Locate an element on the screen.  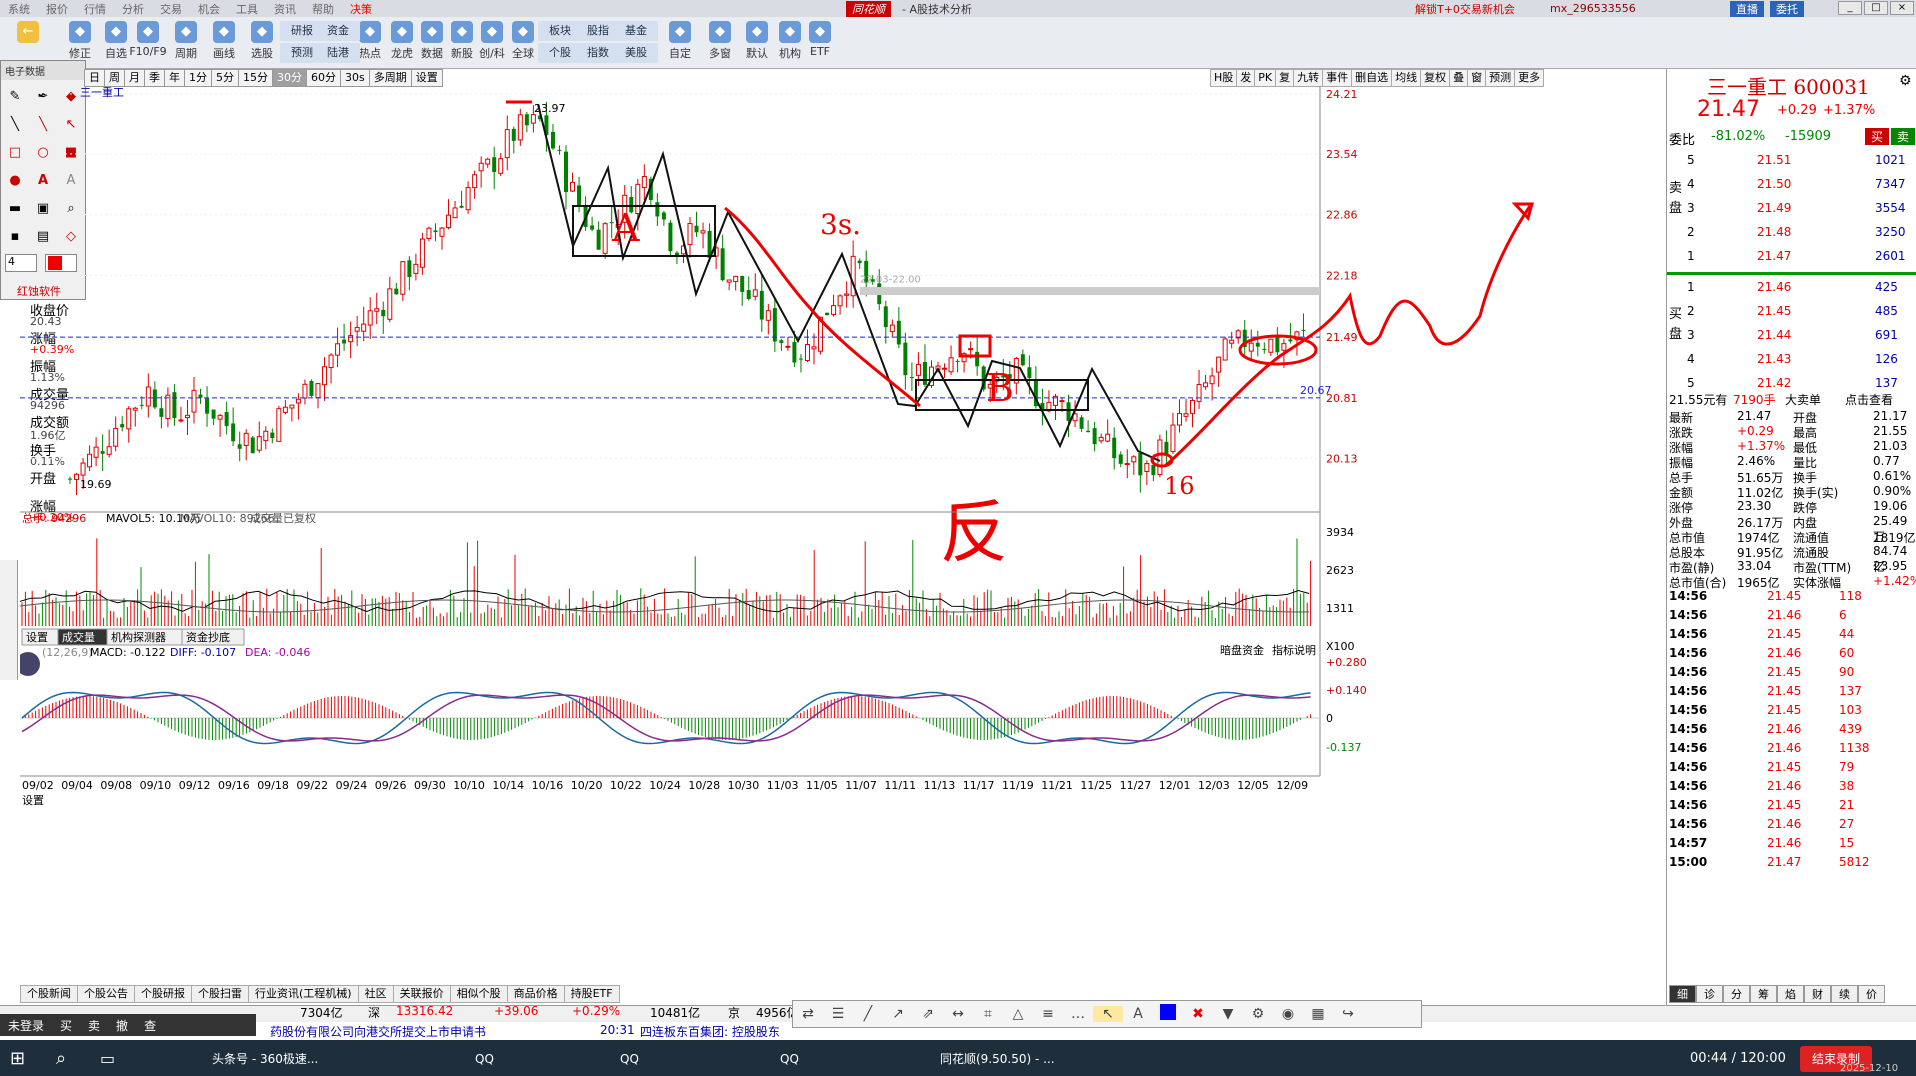
chart-tool-tab: PK is located at coordinates (1265, 78).